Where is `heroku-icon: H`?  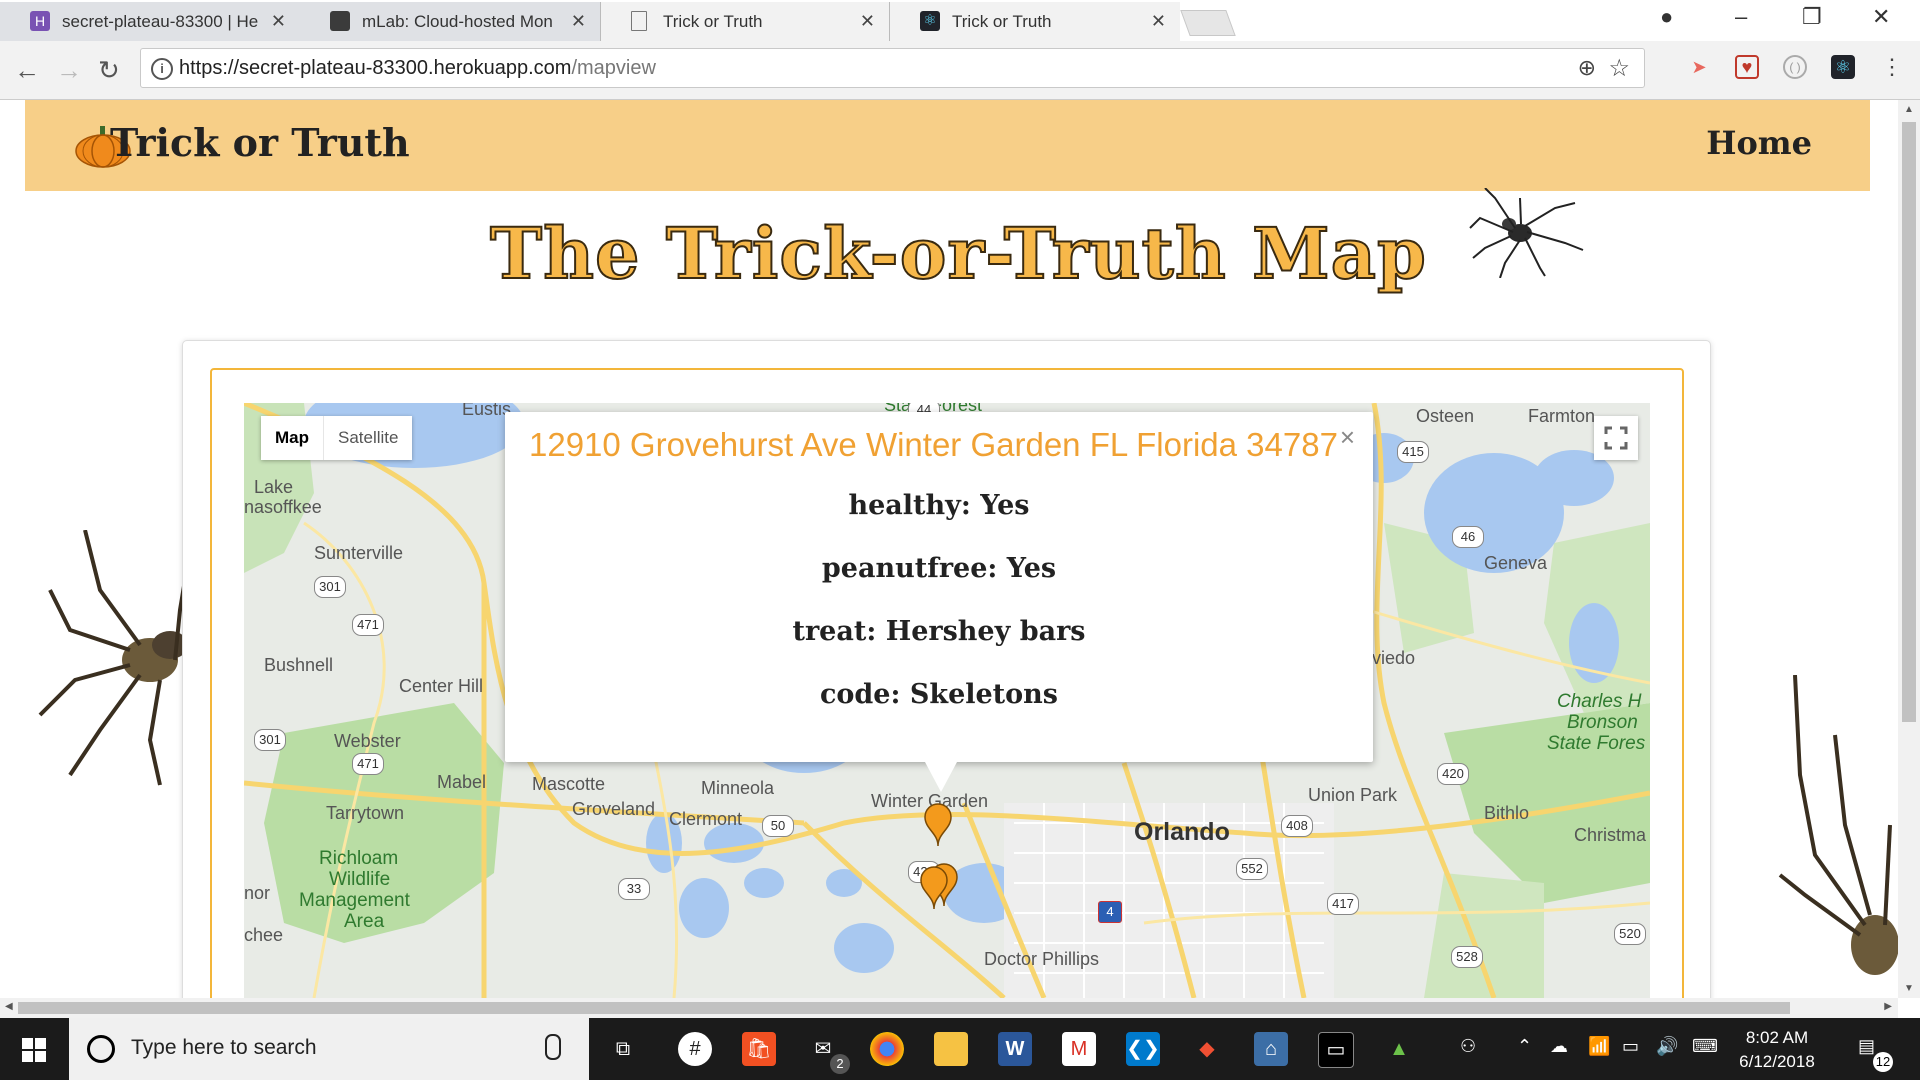 heroku-icon: H is located at coordinates (40, 21).